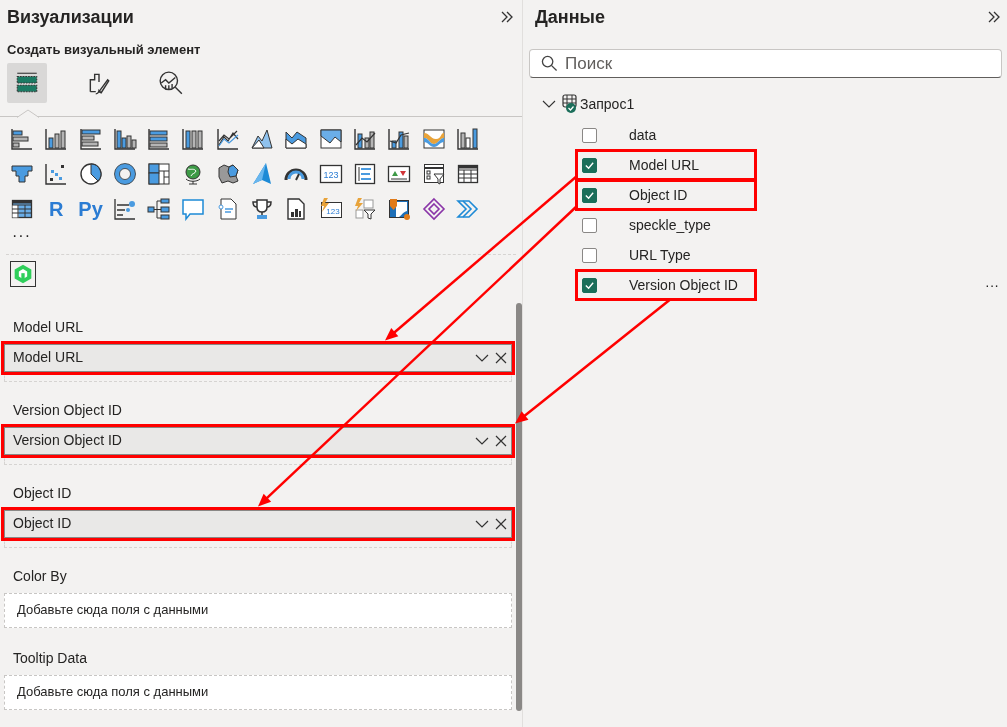 The height and width of the screenshot is (727, 1007). Describe the element at coordinates (56, 173) in the screenshot. I see `scatter-chart-icon` at that location.